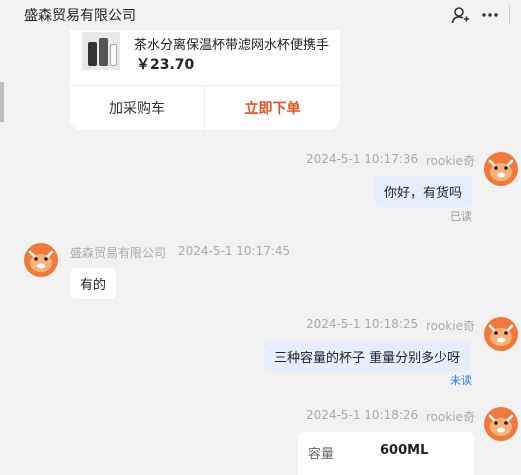  Describe the element at coordinates (490, 15) in the screenshot. I see `more-icon` at that location.